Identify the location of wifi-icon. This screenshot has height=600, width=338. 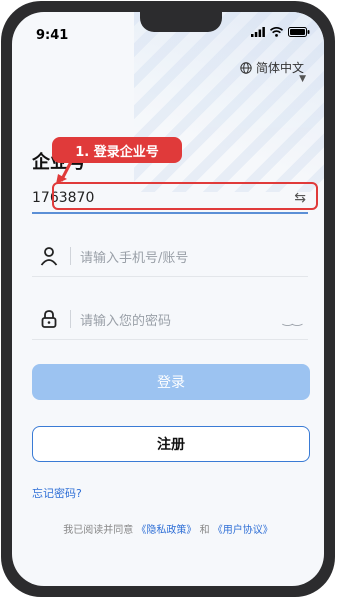
(276, 32).